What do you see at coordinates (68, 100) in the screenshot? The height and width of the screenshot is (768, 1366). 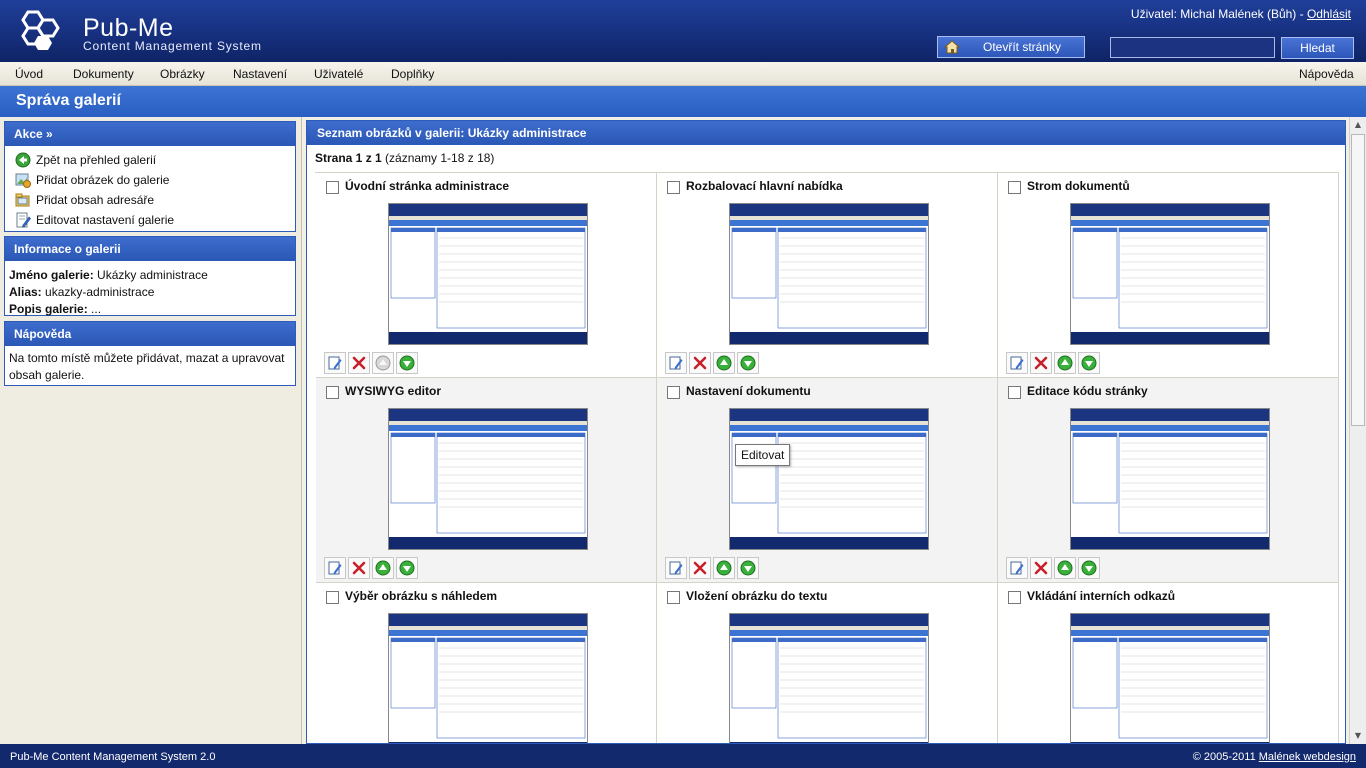 I see `page-title: Správa galerií` at bounding box center [68, 100].